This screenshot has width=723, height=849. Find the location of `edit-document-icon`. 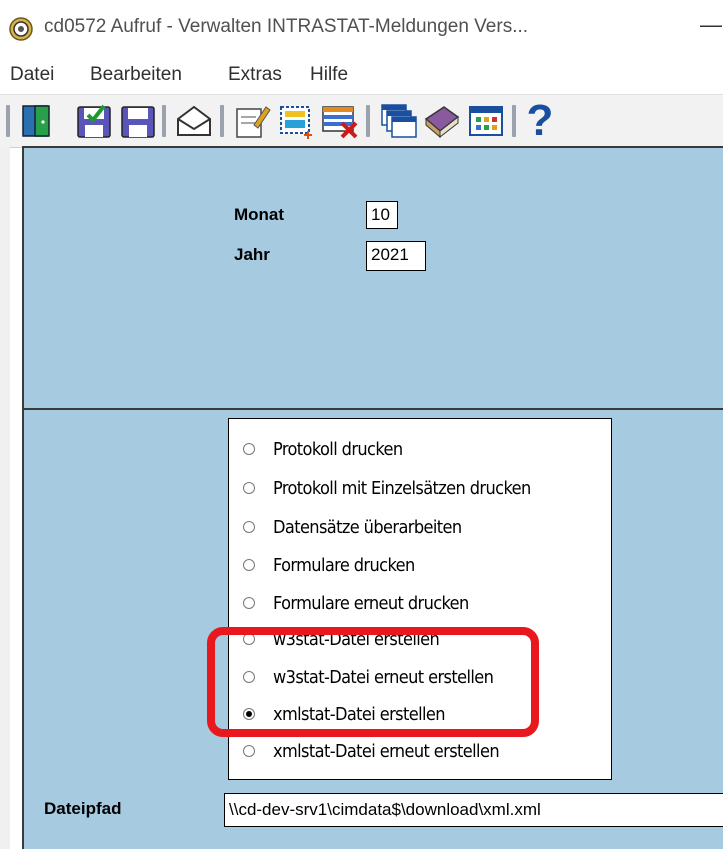

edit-document-icon is located at coordinates (252, 121).